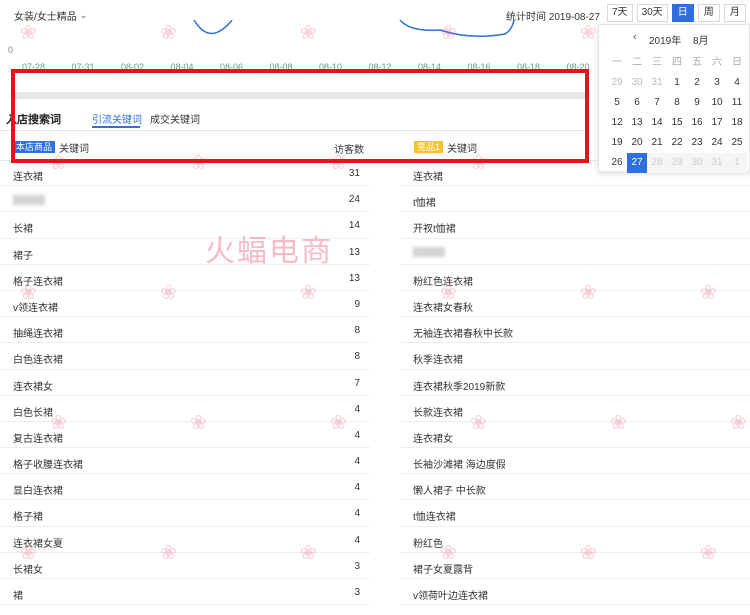 This screenshot has height=615, width=750. Describe the element at coordinates (575, 252) in the screenshot. I see `table-row` at that location.